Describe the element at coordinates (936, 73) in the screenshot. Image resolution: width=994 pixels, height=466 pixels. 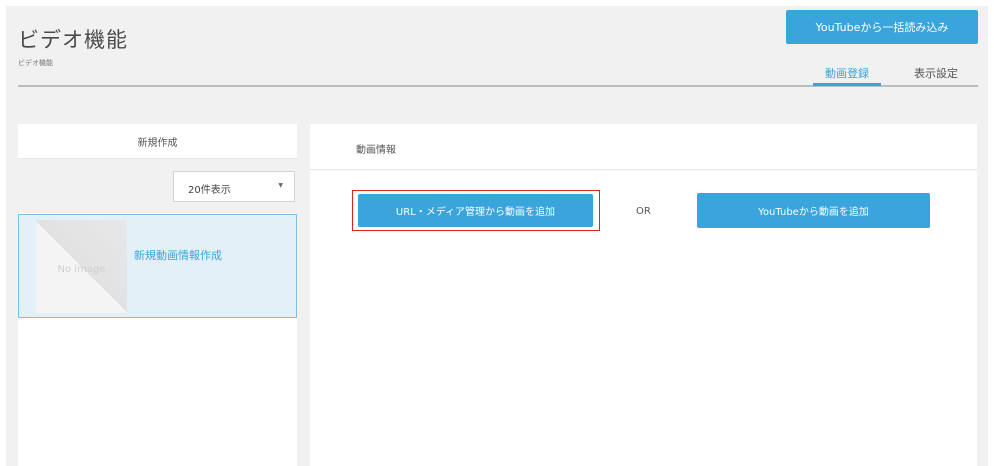
I see `tab-display-settings: 表示設定` at that location.